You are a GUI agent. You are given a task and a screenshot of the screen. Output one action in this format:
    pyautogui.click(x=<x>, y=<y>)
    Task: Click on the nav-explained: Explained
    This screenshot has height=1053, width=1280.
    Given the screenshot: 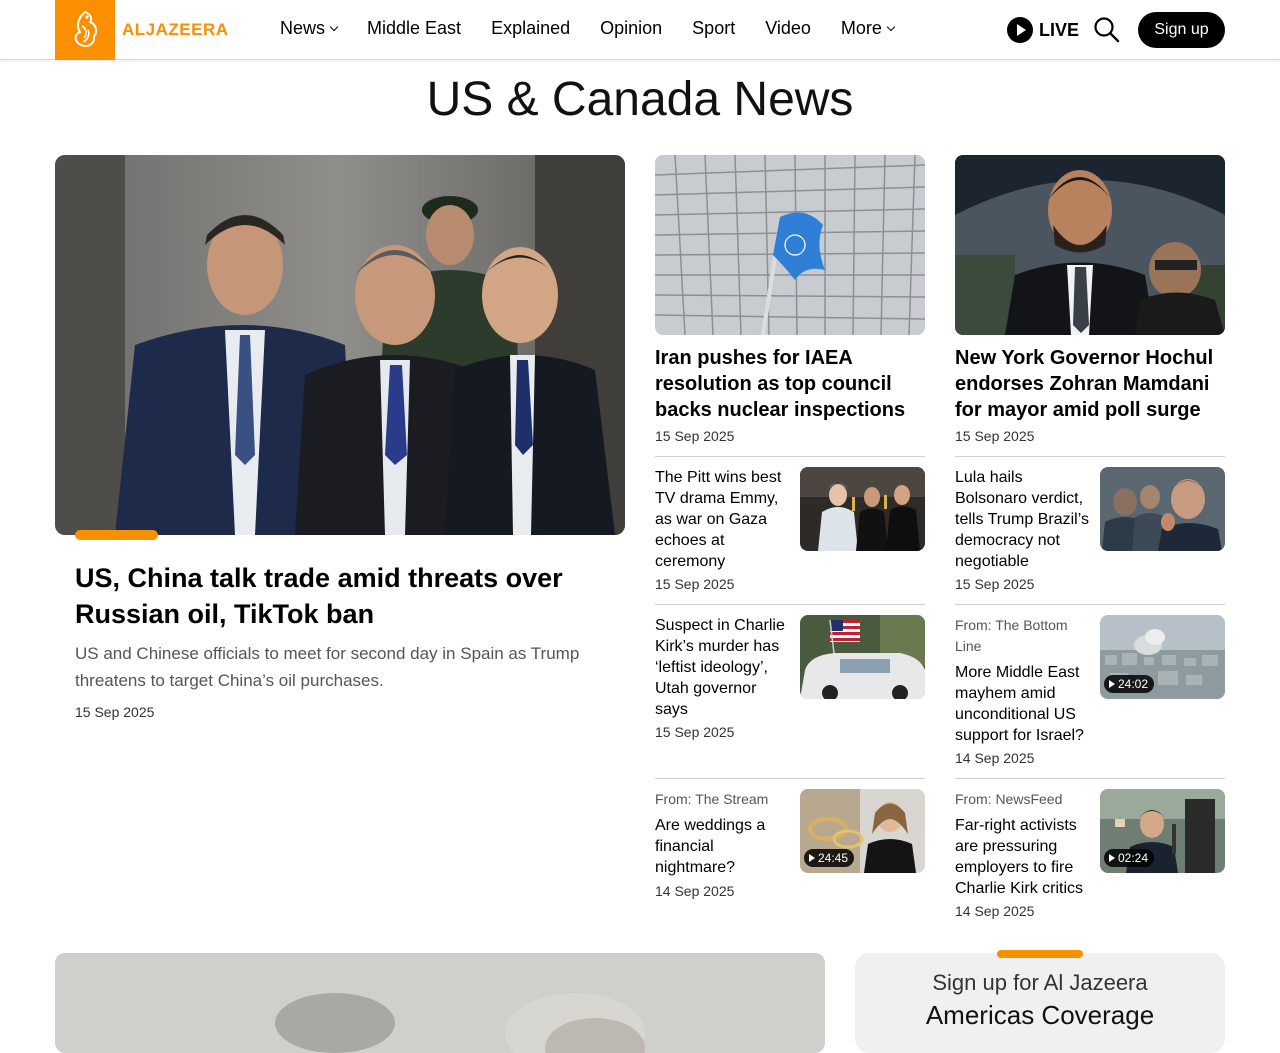 What is the action you would take?
    pyautogui.click(x=530, y=28)
    